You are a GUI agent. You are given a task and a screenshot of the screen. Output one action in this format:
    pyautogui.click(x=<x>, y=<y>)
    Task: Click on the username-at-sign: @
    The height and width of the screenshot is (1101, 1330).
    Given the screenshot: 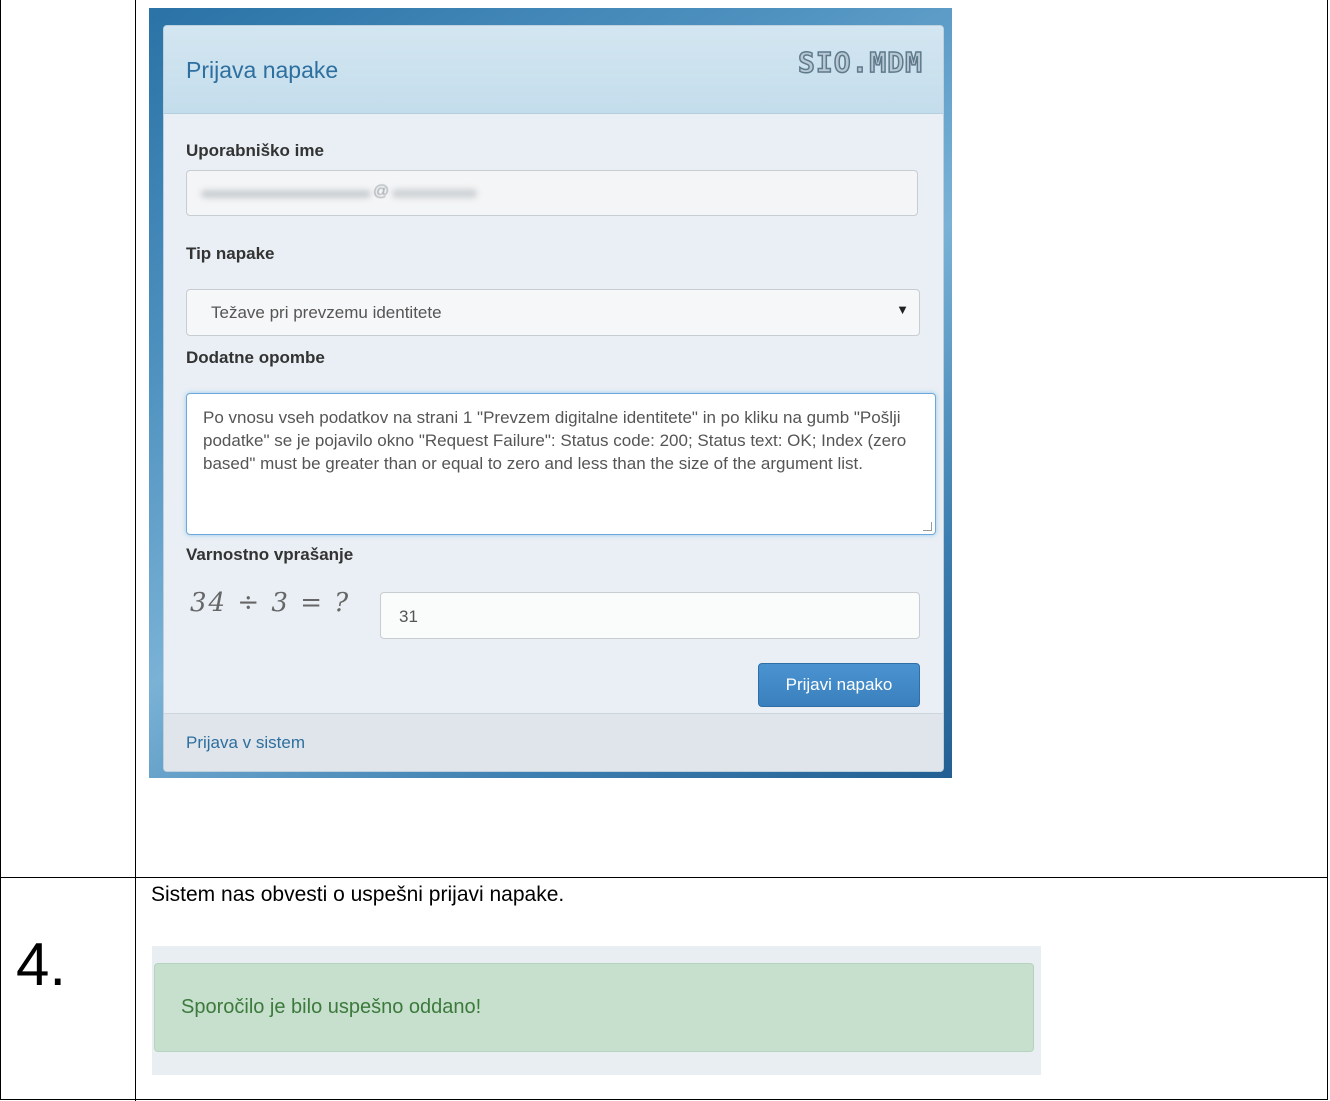 What is the action you would take?
    pyautogui.click(x=381, y=191)
    